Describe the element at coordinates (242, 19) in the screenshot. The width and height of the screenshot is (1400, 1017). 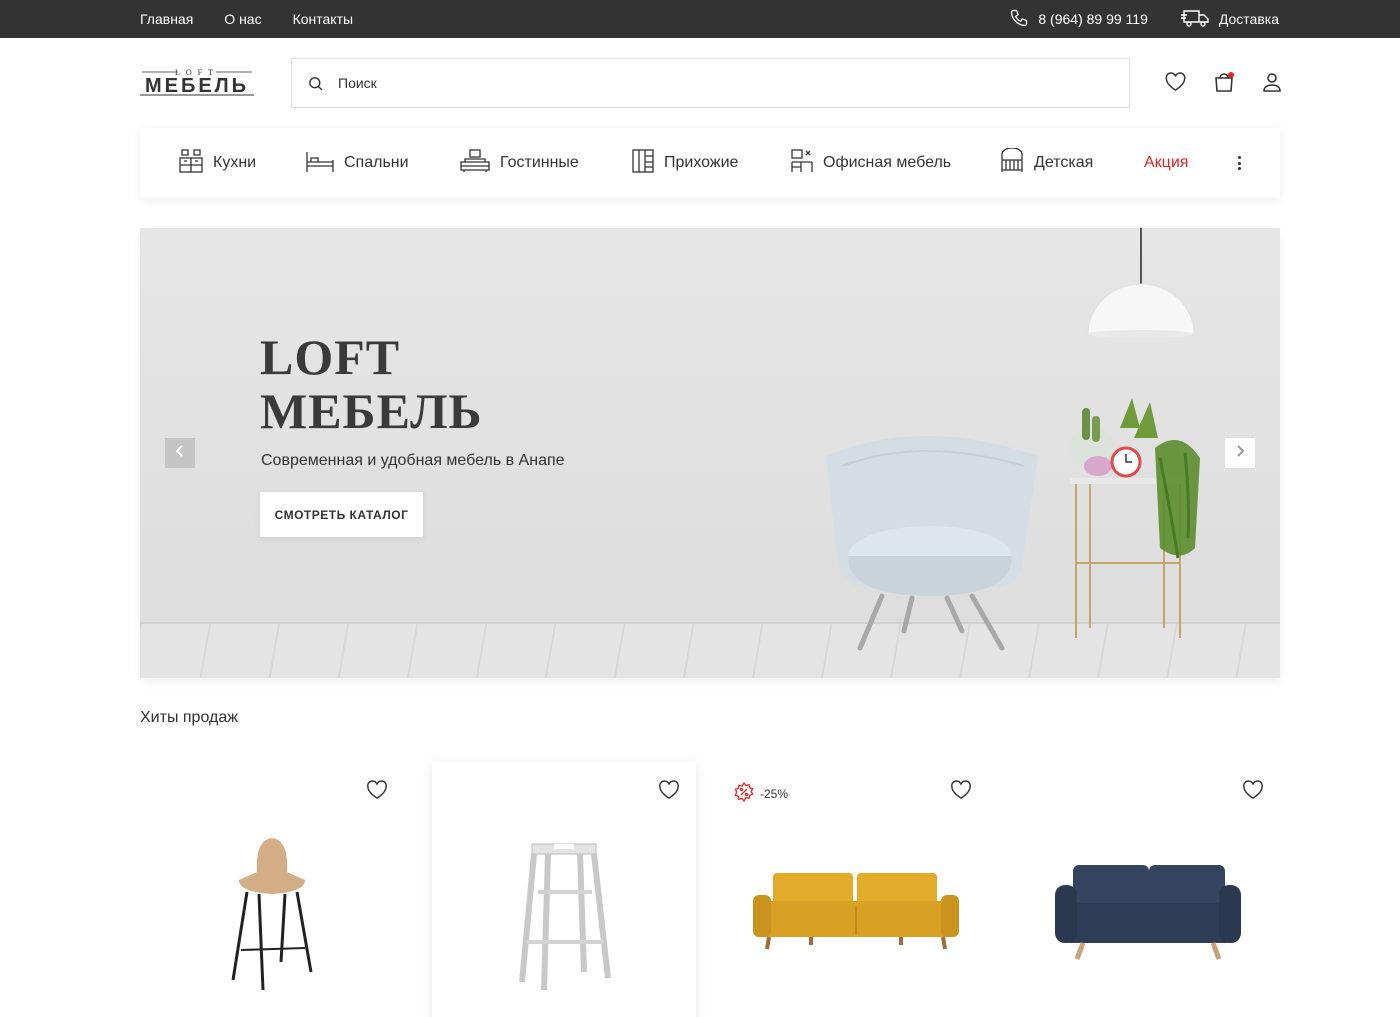
I see `nav-link-about: О нас` at that location.